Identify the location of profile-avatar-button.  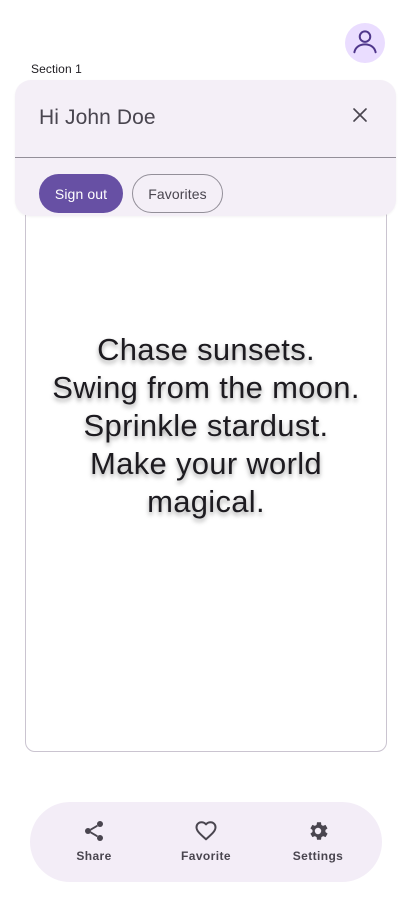
(365, 43).